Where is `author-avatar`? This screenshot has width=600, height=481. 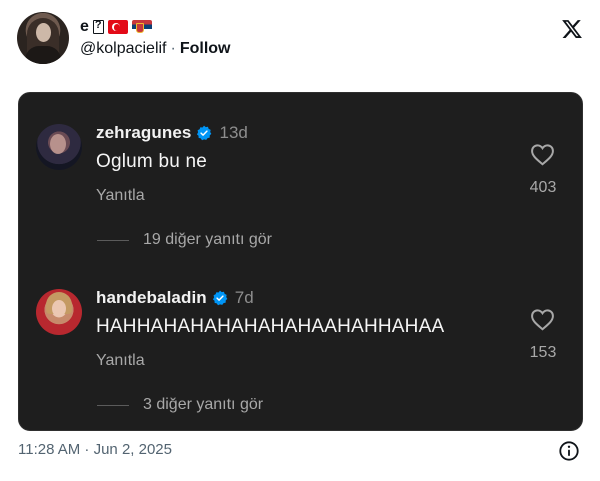
author-avatar is located at coordinates (43, 38).